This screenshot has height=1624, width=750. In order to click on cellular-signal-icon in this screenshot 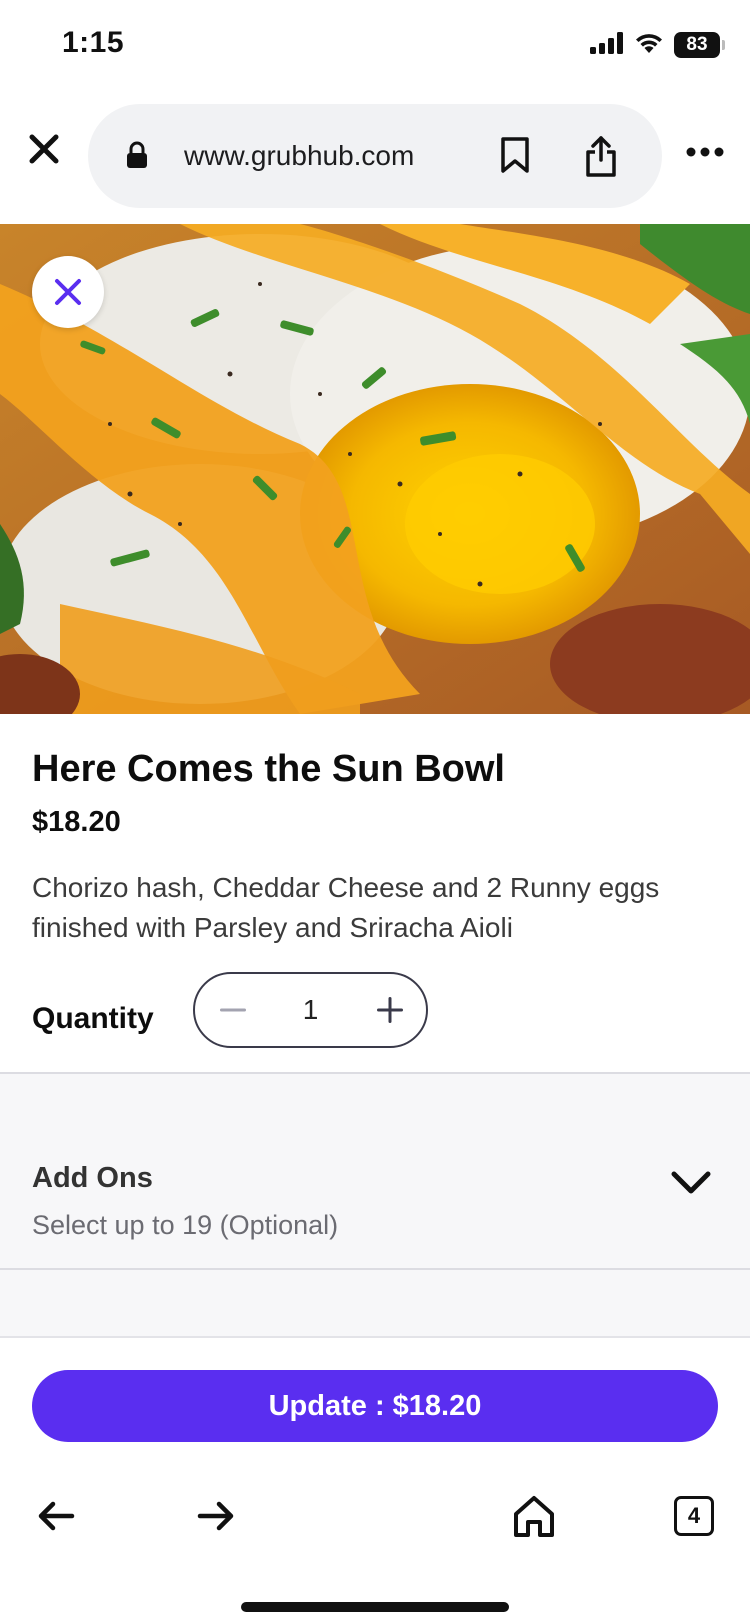, I will do `click(607, 45)`.